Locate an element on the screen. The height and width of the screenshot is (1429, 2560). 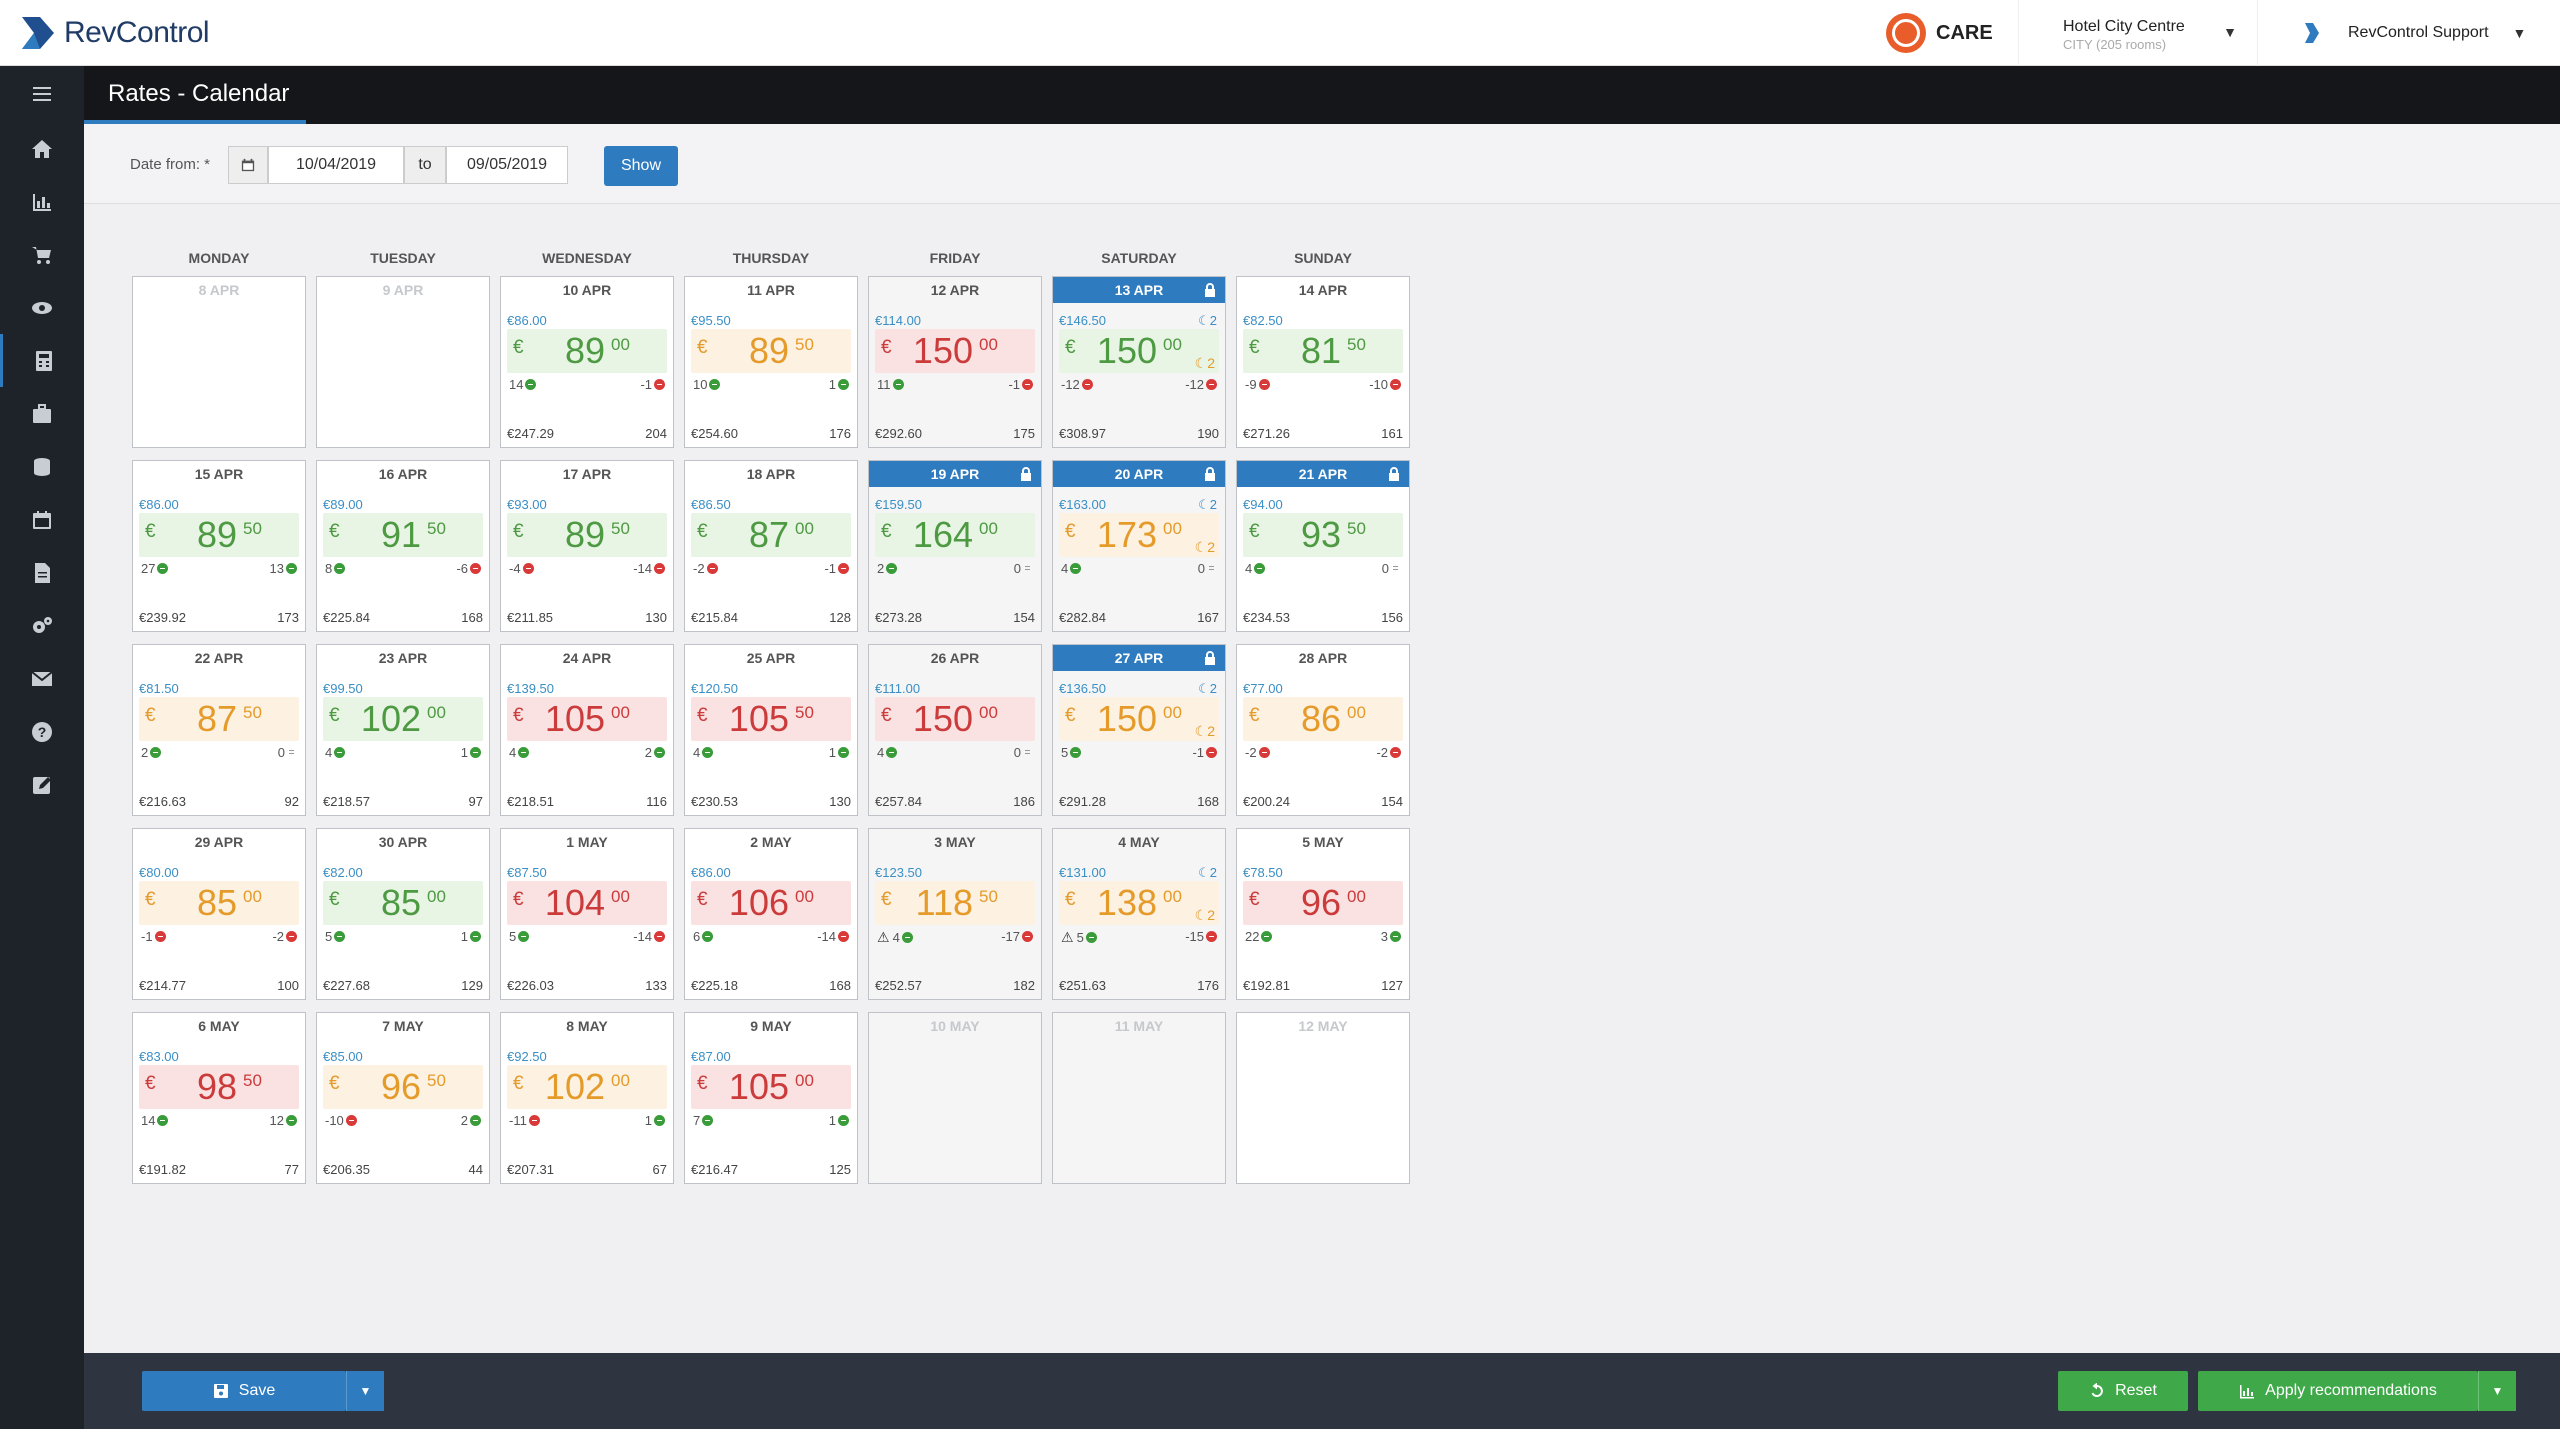
calendar-day-cell: 22 APR €81.50 €87 50 2 0 €216.63 92 is located at coordinates (219, 730).